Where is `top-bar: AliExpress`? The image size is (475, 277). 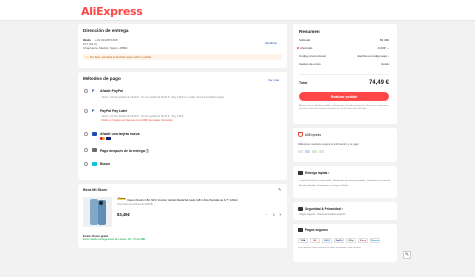 top-bar: AliExpress is located at coordinates (237, 10).